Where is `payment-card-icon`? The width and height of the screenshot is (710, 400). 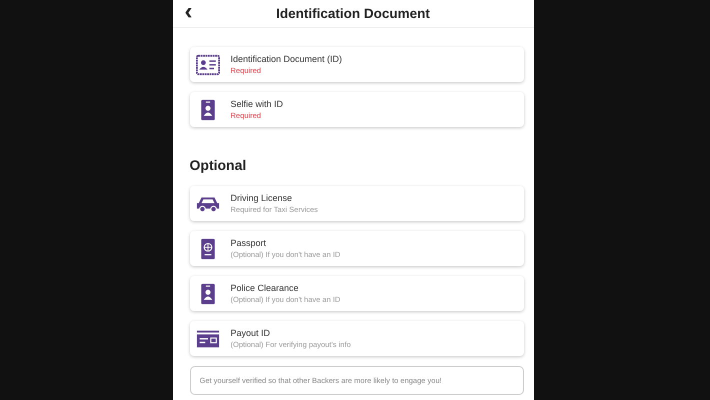 payment-card-icon is located at coordinates (208, 339).